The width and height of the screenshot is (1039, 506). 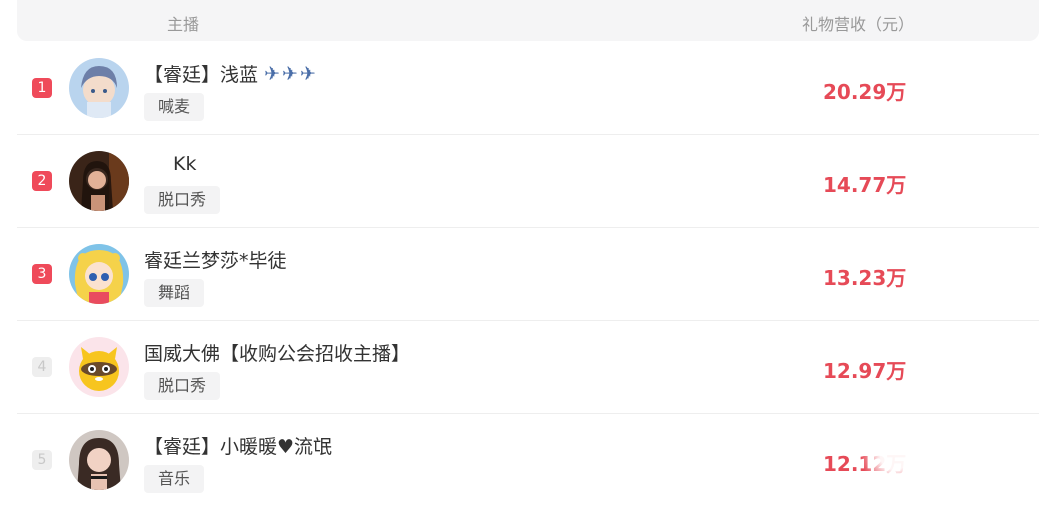 What do you see at coordinates (201, 75) in the screenshot?
I see `anchor-name-text: 【睿廷】浅蓝` at bounding box center [201, 75].